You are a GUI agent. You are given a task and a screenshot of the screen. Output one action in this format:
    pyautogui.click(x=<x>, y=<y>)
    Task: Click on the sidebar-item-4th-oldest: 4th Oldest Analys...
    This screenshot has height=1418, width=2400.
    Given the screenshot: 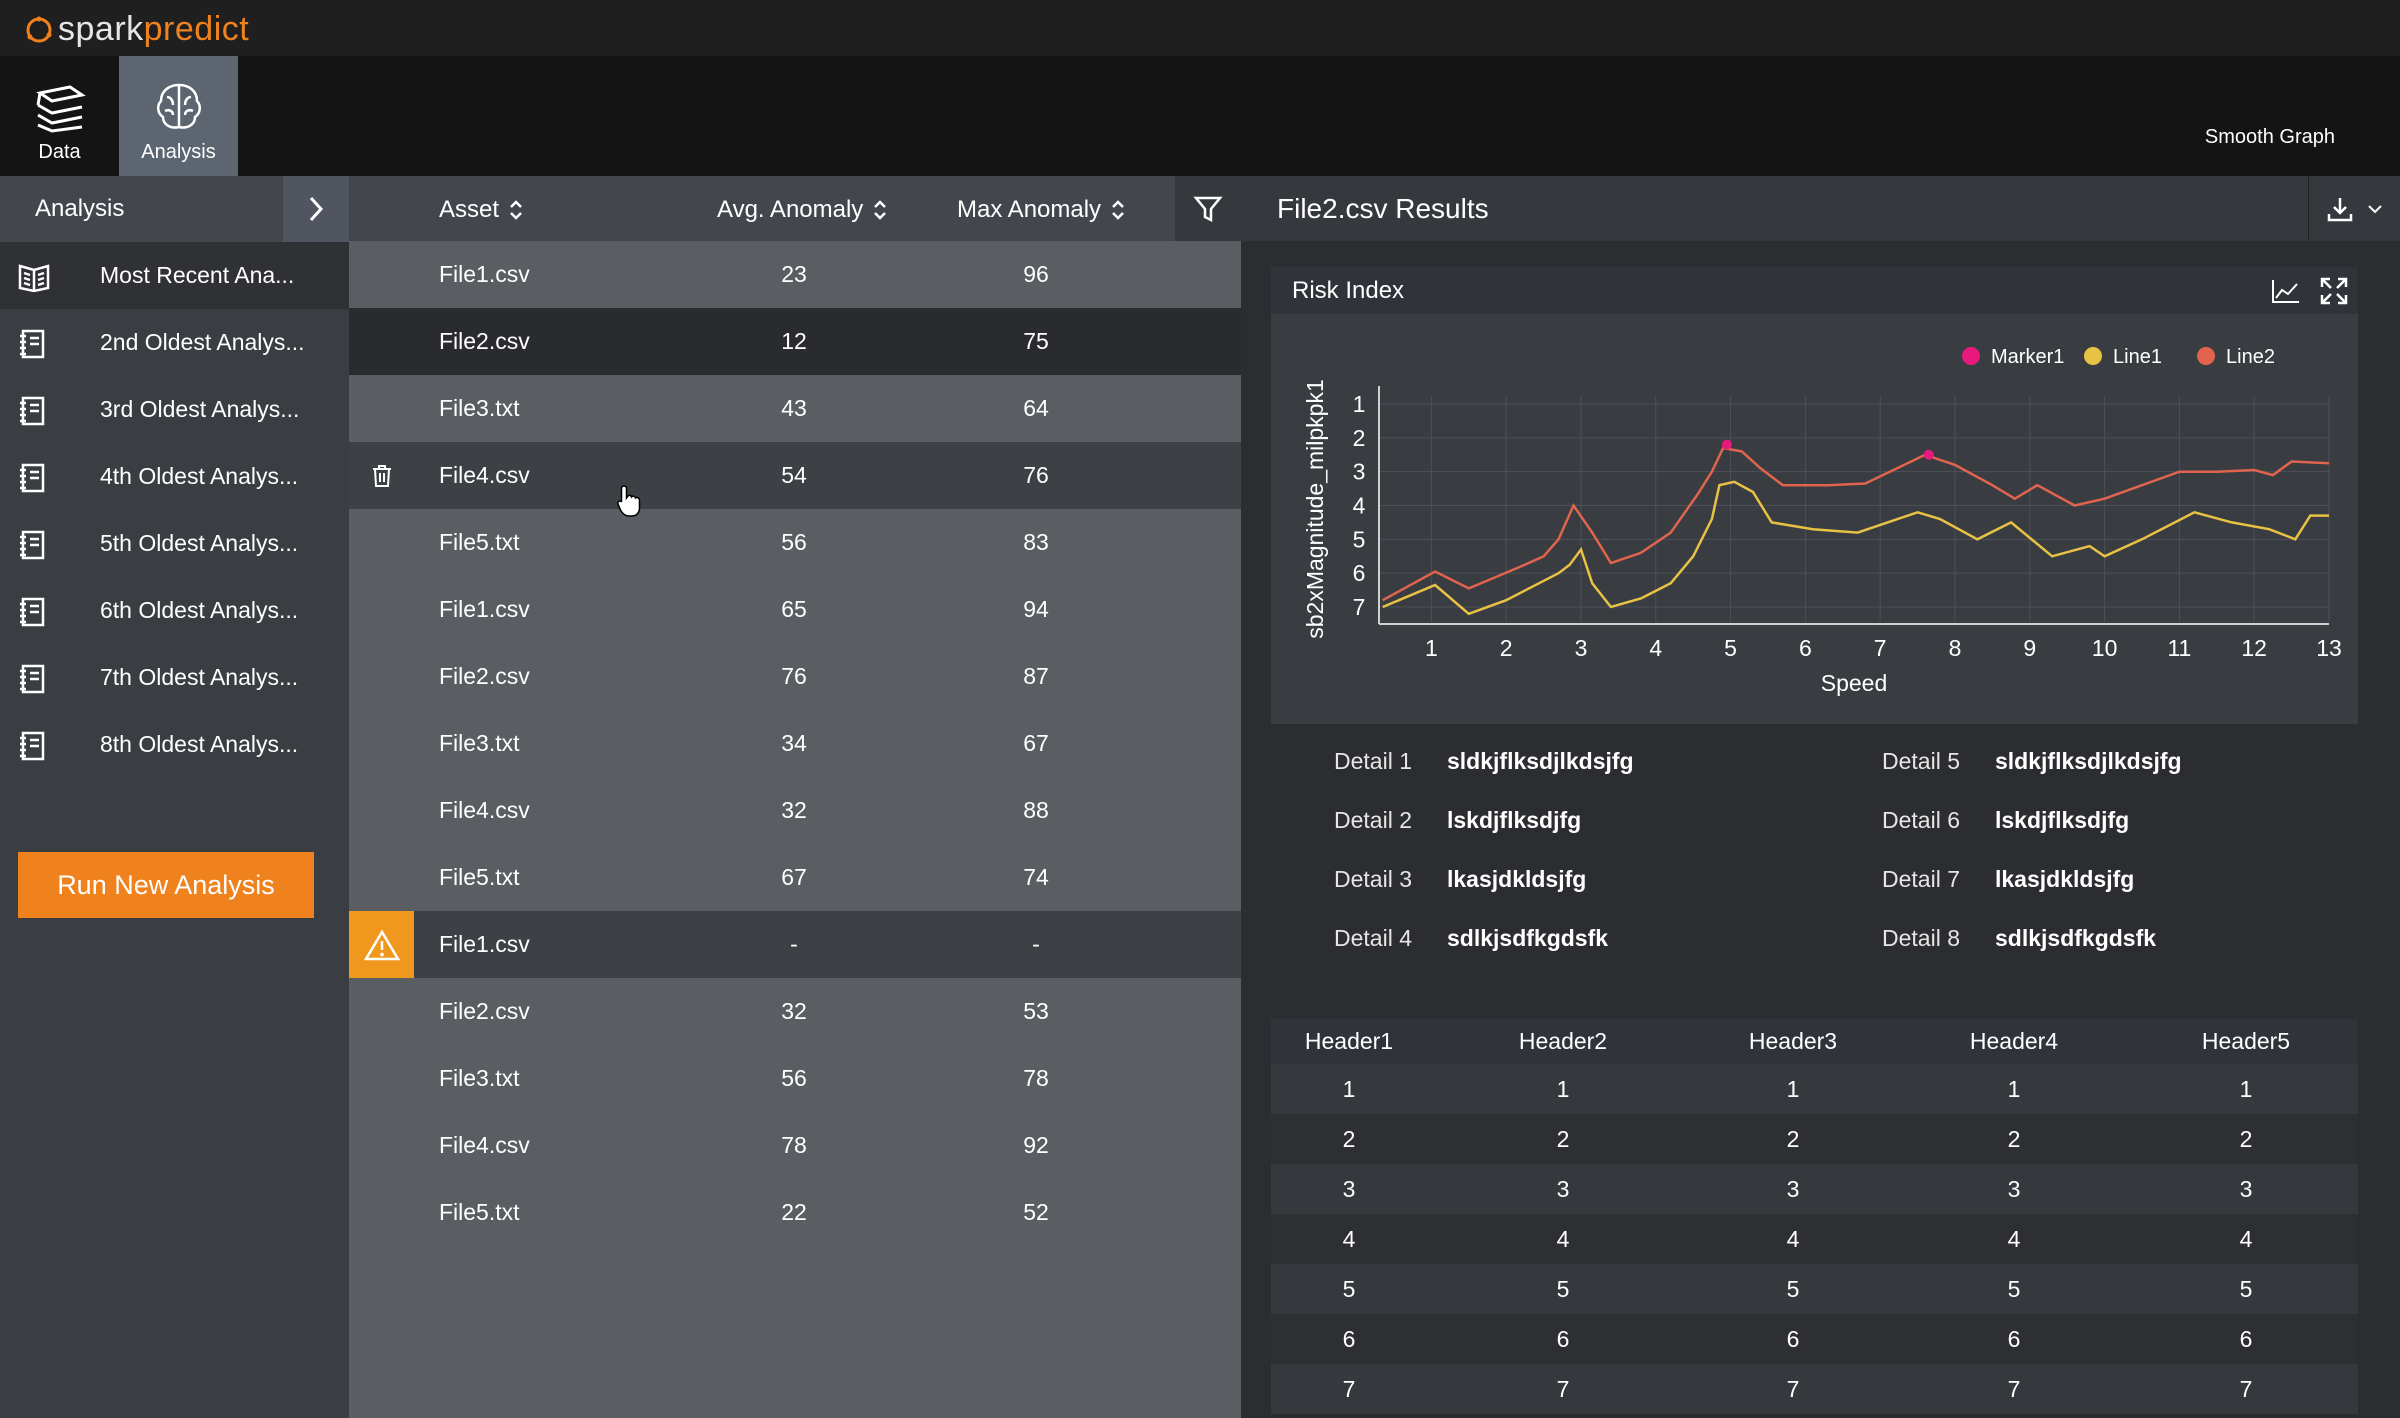 What is the action you would take?
    pyautogui.click(x=174, y=476)
    